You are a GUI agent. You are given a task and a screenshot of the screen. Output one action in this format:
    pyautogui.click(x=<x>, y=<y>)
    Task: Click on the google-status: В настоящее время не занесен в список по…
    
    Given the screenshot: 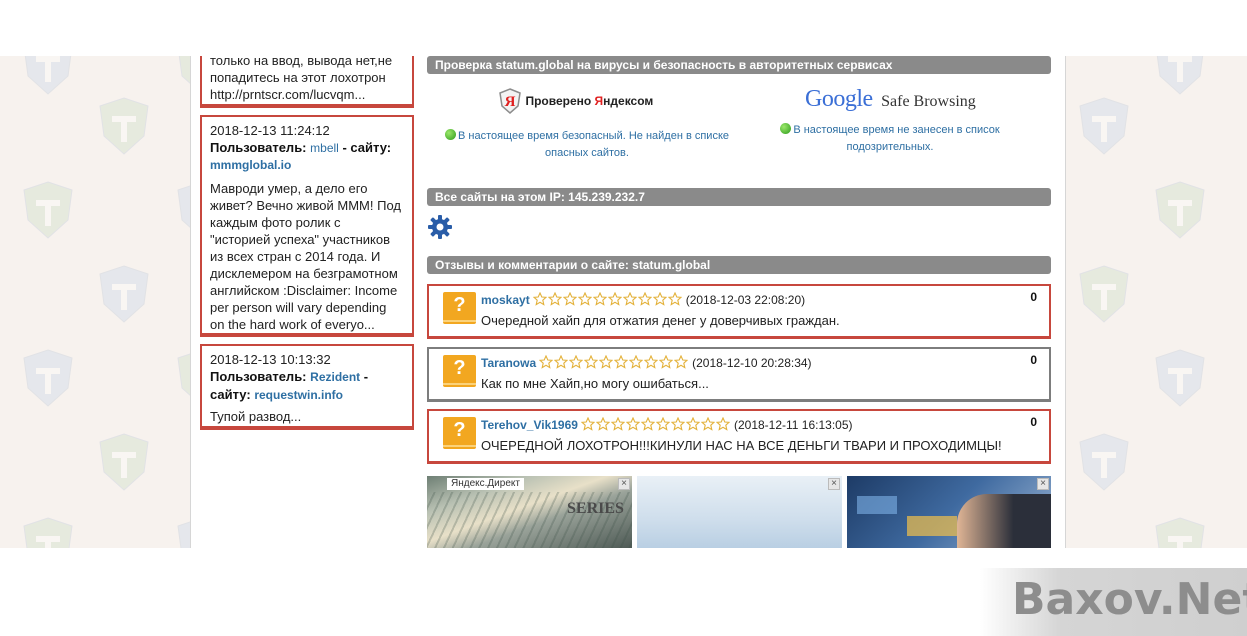 What is the action you would take?
    pyautogui.click(x=890, y=139)
    